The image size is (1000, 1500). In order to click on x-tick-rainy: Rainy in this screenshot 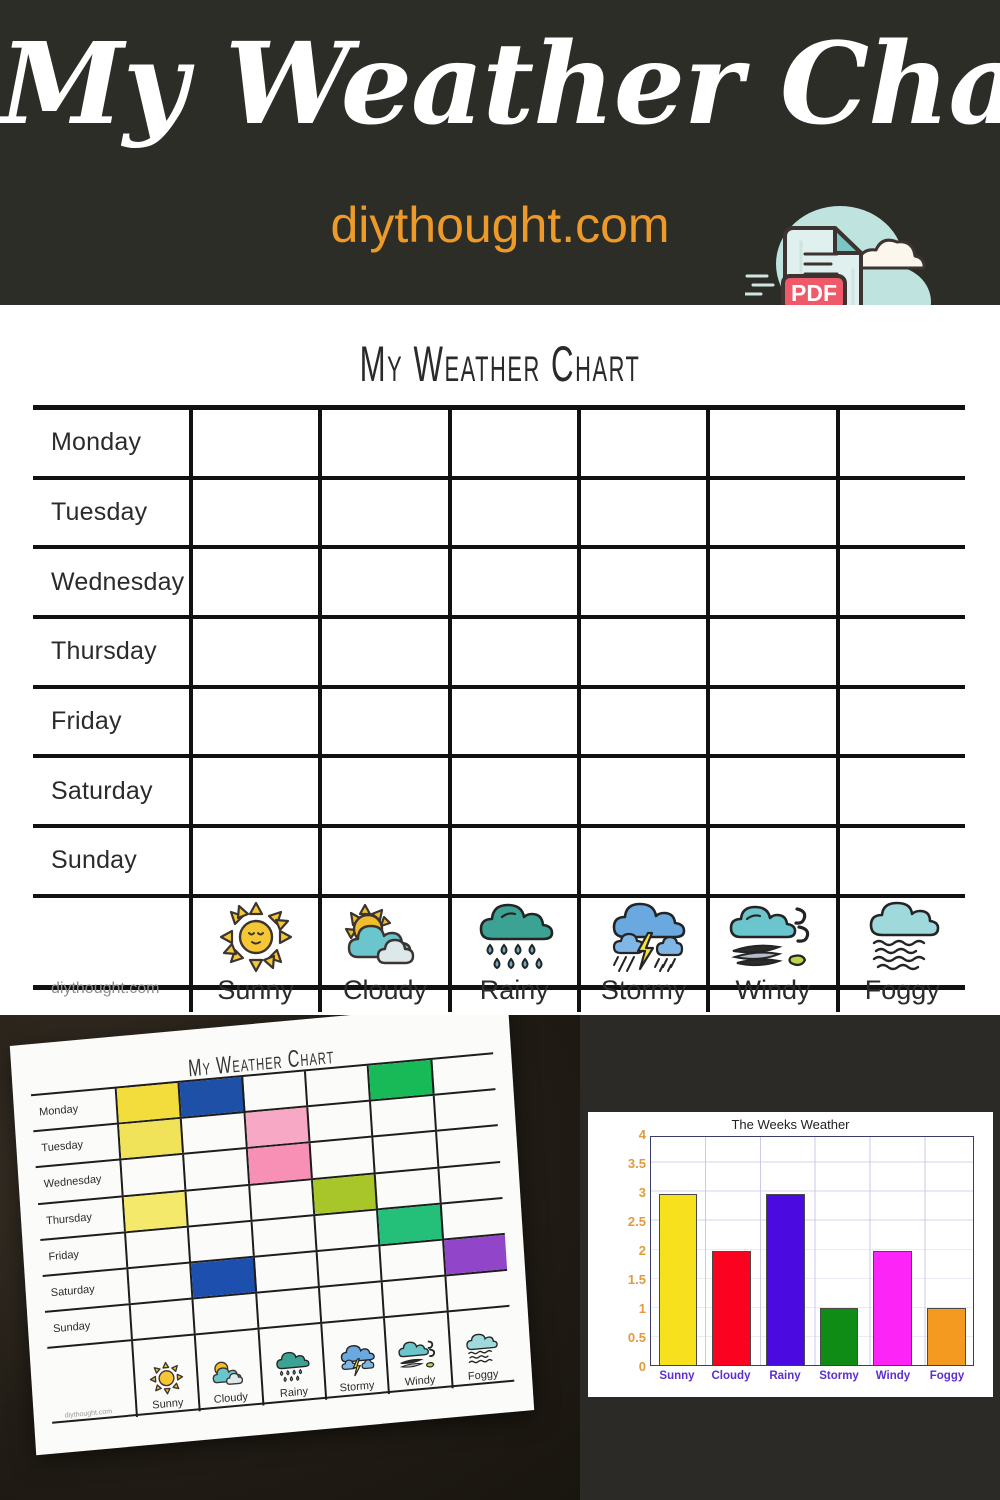, I will do `click(785, 1376)`.